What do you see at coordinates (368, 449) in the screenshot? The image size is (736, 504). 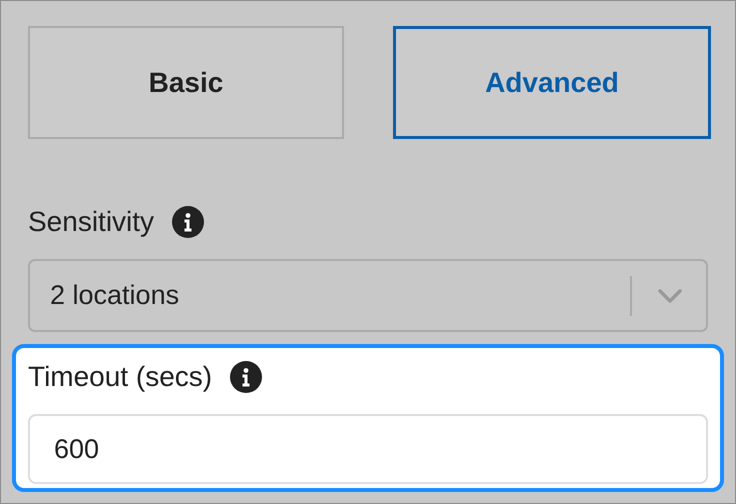 I see `input-field: 600` at bounding box center [368, 449].